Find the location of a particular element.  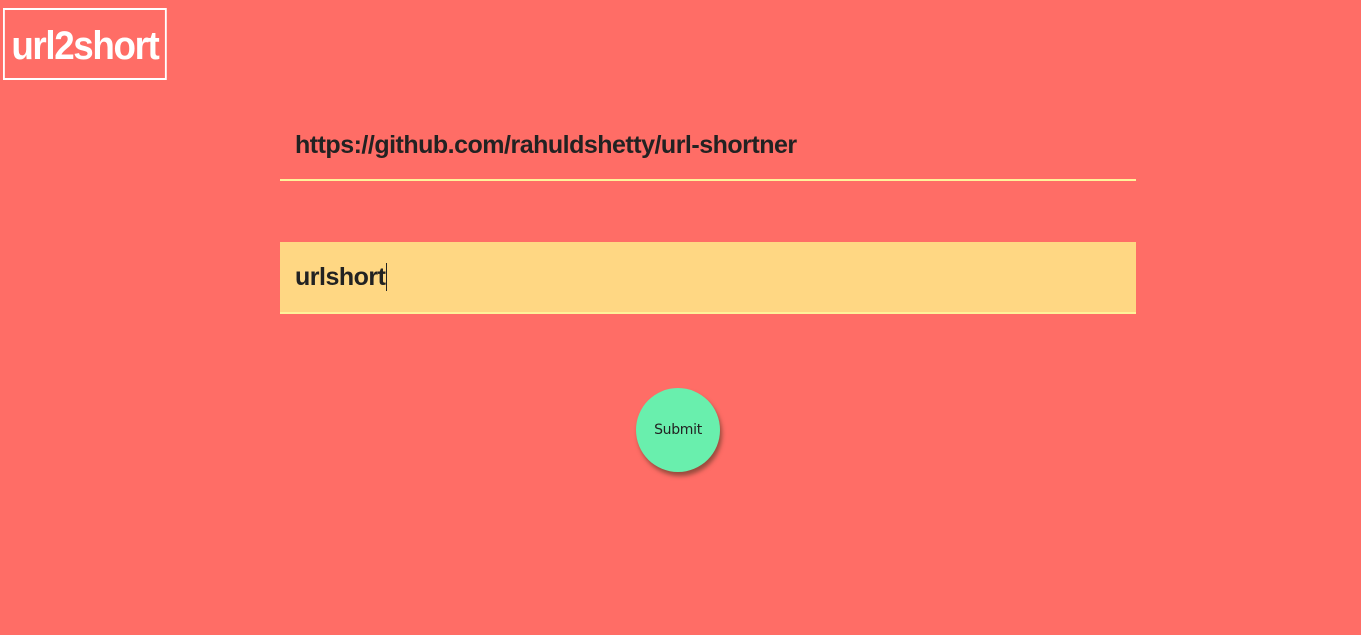

alias-input-value: urlshort is located at coordinates (340, 276).